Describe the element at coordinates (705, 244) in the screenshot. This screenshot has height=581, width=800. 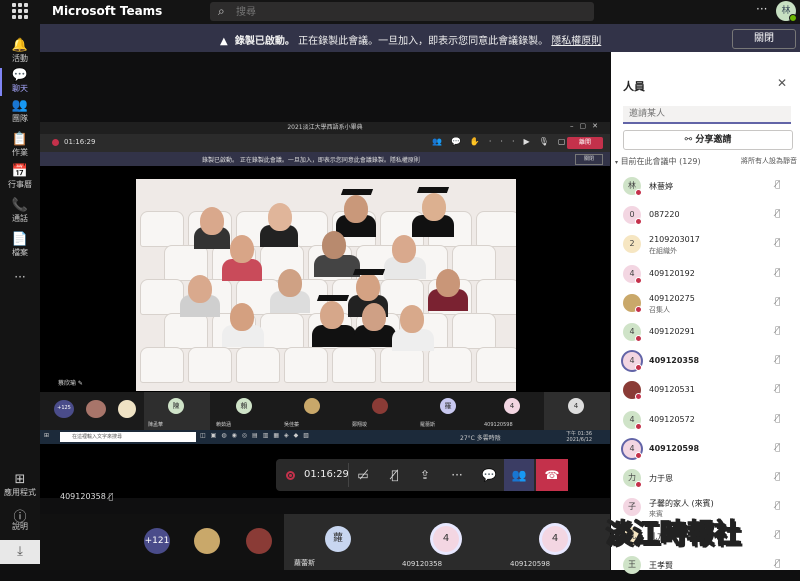
I see `participant-item: 2 2109203017 在組織外 🎙̸` at that location.